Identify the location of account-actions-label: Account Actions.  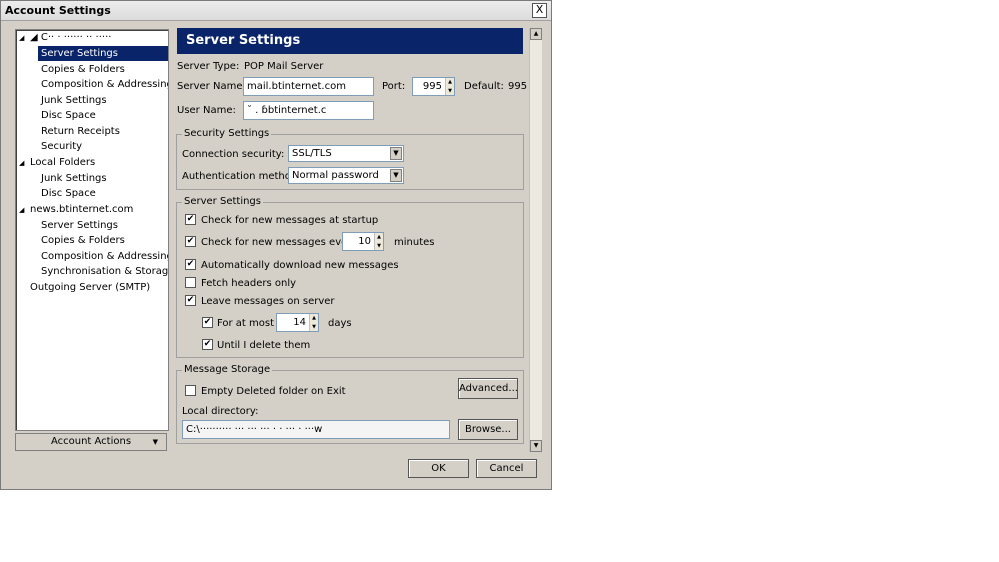
(91, 441).